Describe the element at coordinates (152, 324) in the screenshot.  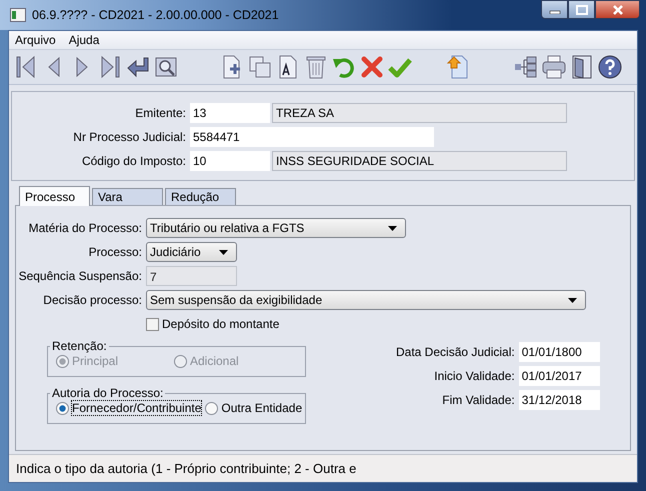
I see `checkbox` at that location.